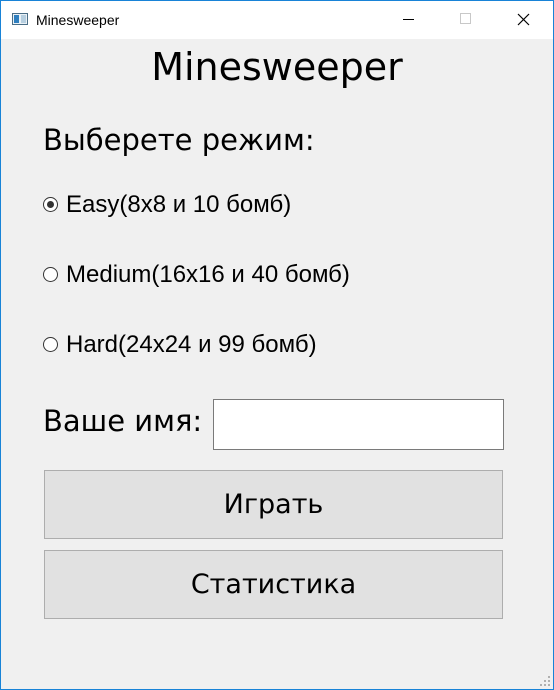  What do you see at coordinates (273, 584) in the screenshot?
I see `statistics-button: Статистика` at bounding box center [273, 584].